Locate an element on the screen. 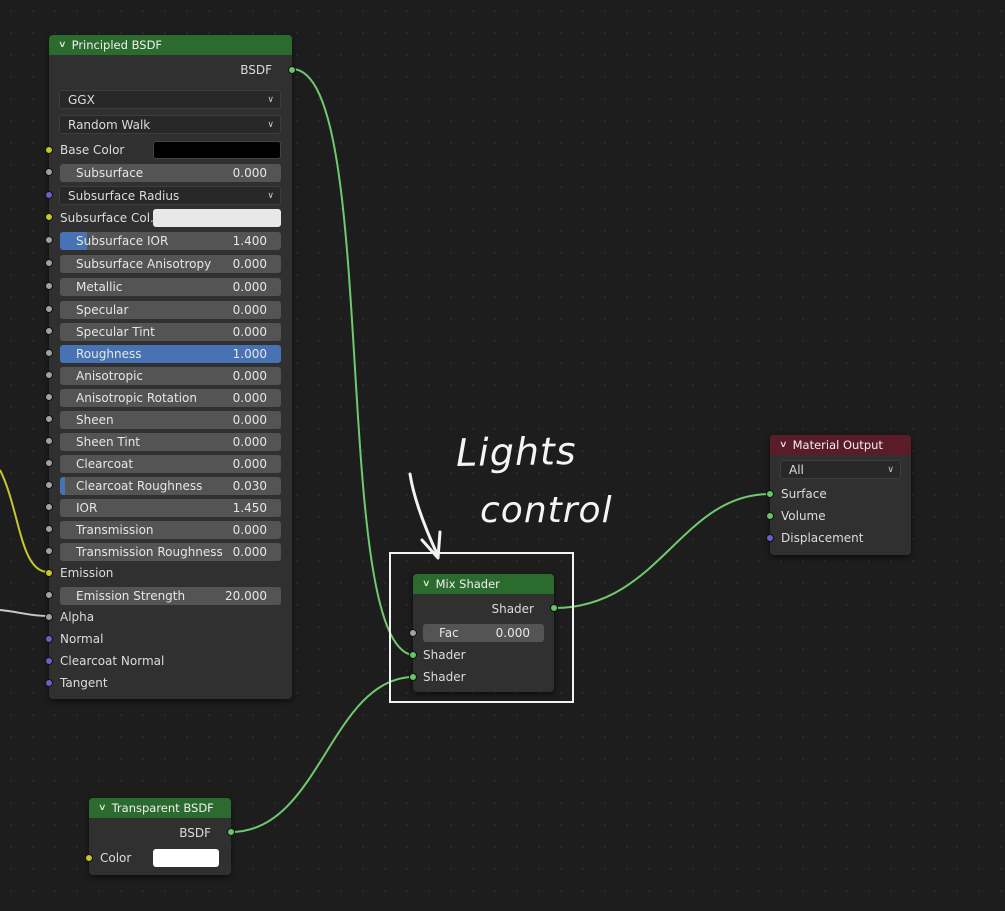  transparent-bsdf-node: ∨ Transparent BSDF BSDF Color is located at coordinates (160, 836).